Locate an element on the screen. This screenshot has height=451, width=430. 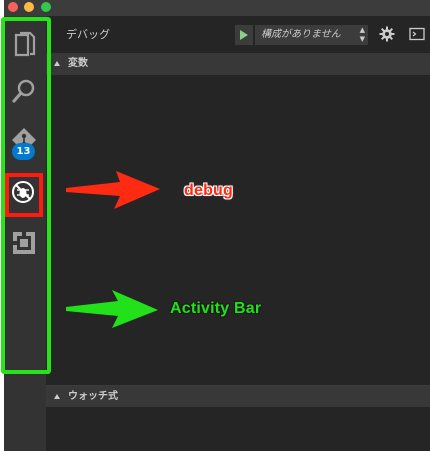
select-arrows-icon: ▲ ▼ is located at coordinates (362, 34).